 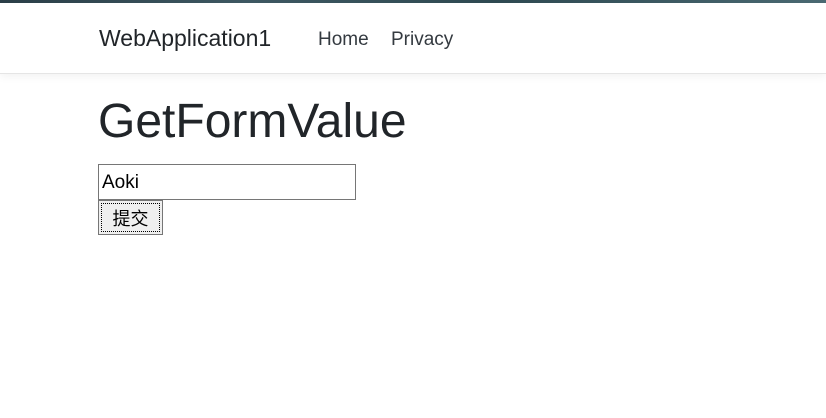 What do you see at coordinates (227, 182) in the screenshot?
I see `value-input` at bounding box center [227, 182].